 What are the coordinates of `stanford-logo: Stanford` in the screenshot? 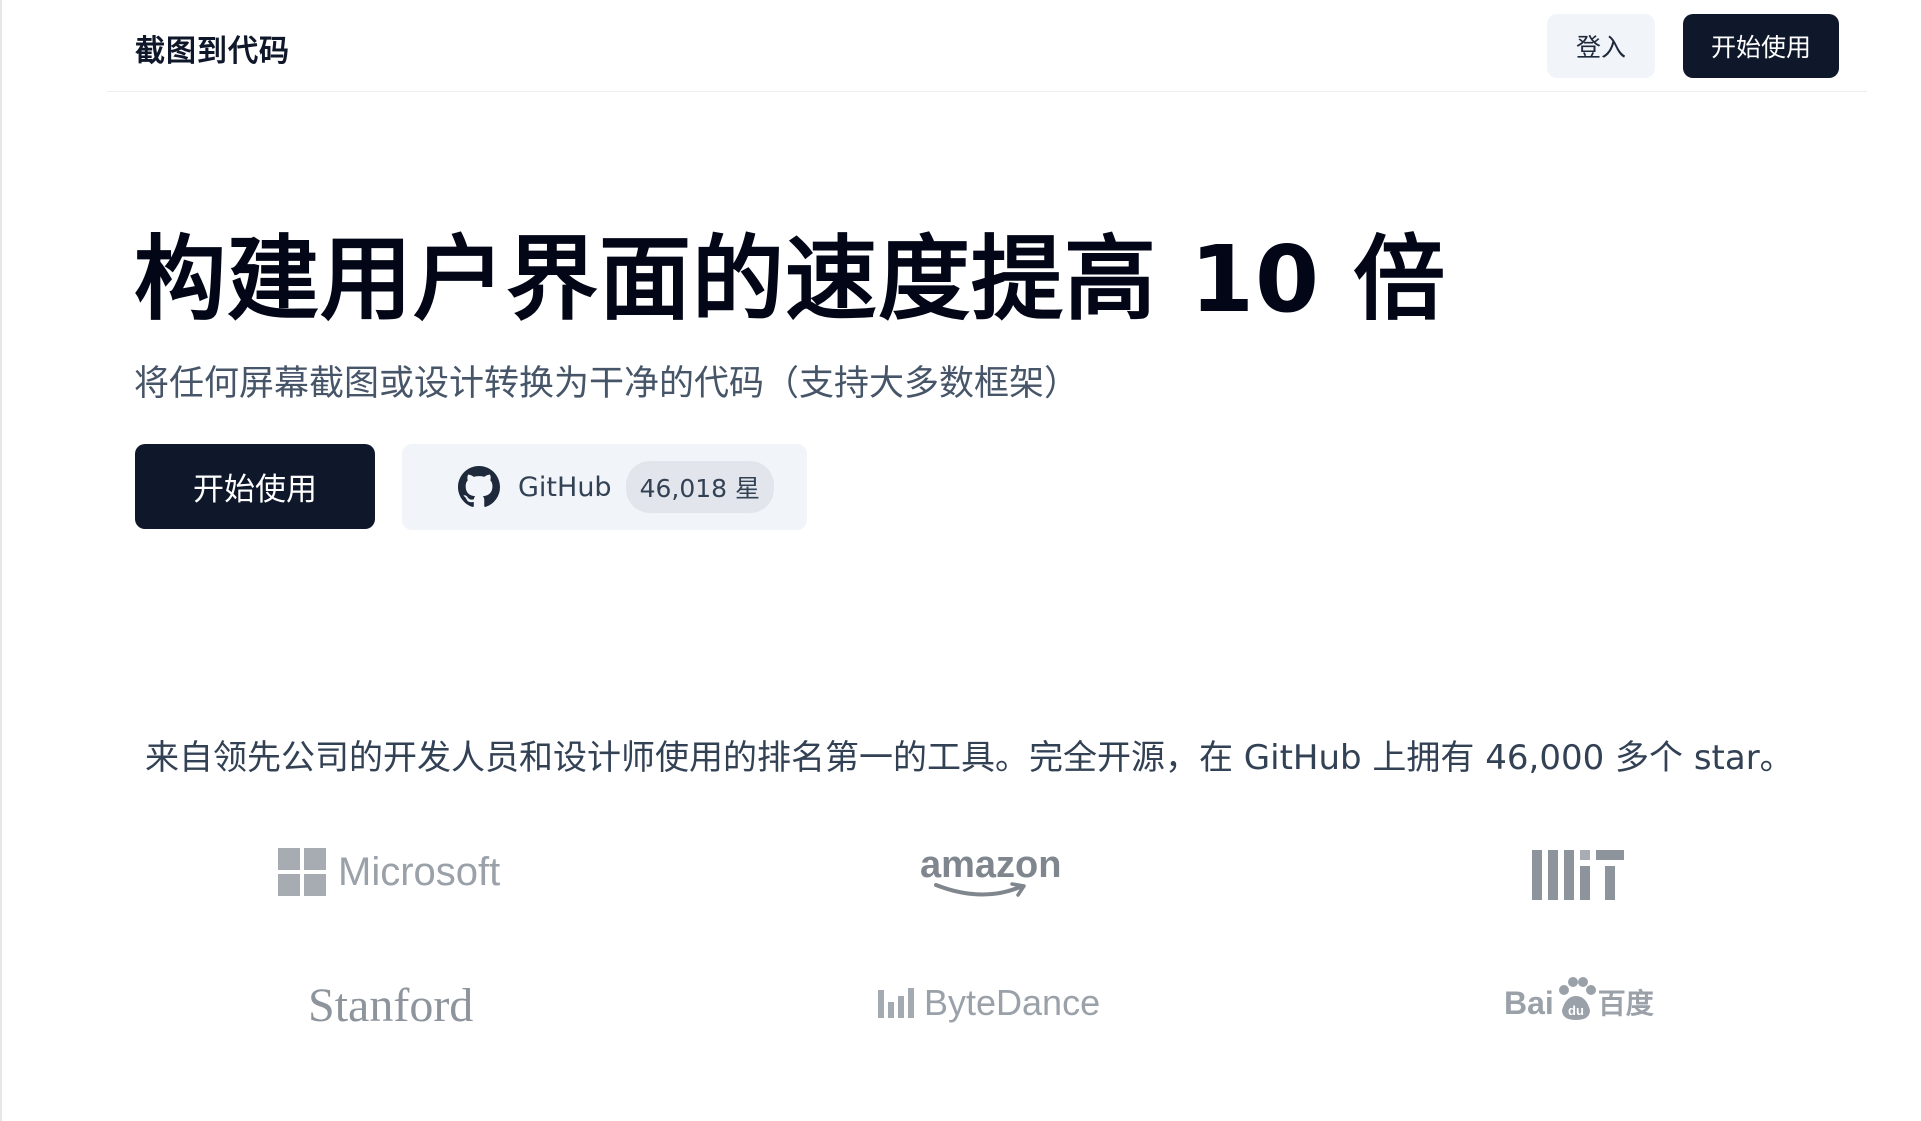 It's located at (391, 1005).